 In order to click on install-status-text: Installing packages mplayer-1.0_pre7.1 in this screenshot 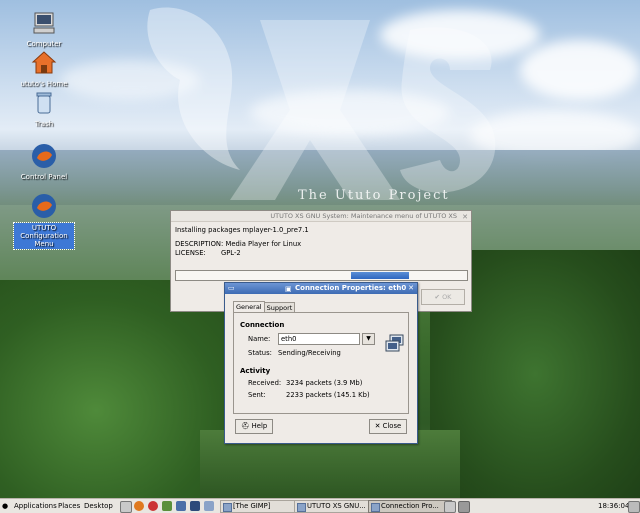, I will do `click(242, 230)`.